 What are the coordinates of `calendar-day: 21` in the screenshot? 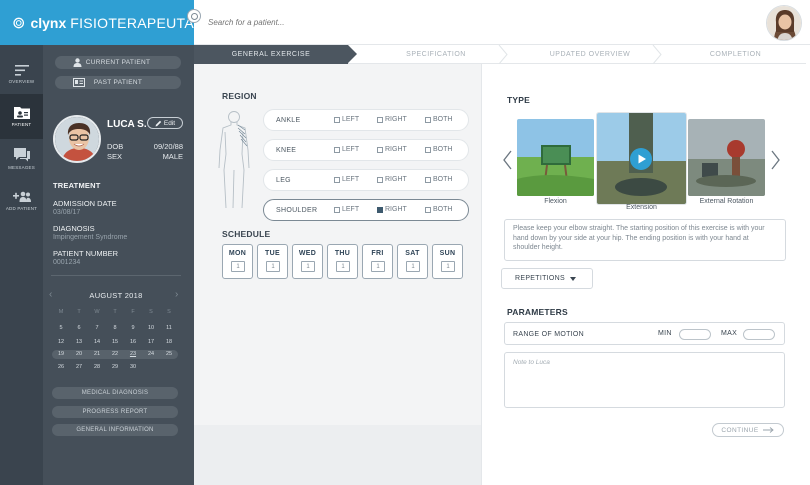 It's located at (97, 354).